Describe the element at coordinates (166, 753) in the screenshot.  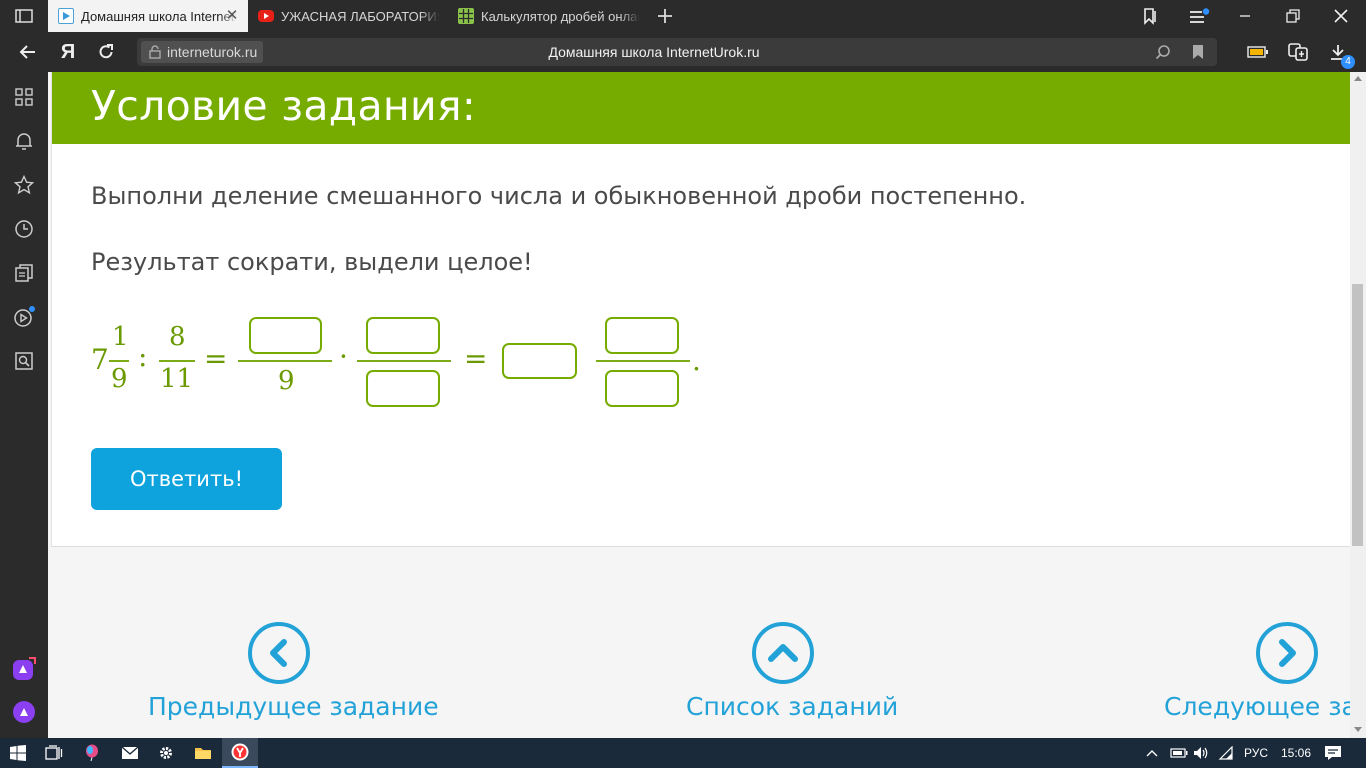
I see `taskbar-settings` at that location.